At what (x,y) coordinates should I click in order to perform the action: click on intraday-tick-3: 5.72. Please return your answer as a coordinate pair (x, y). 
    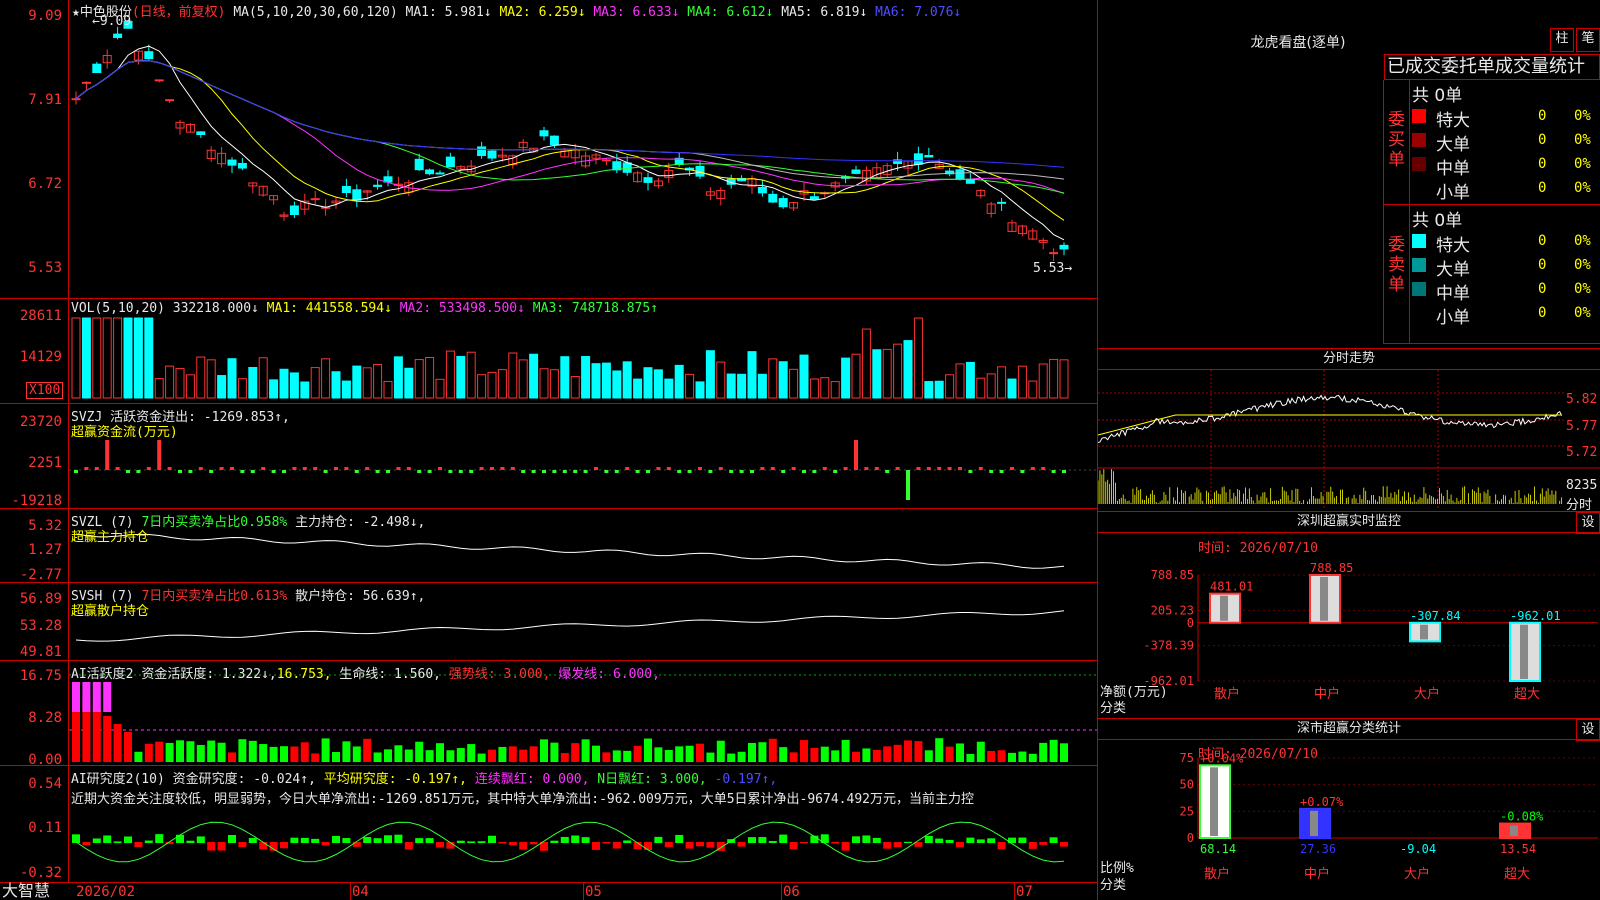
    Looking at the image, I should click on (1582, 452).